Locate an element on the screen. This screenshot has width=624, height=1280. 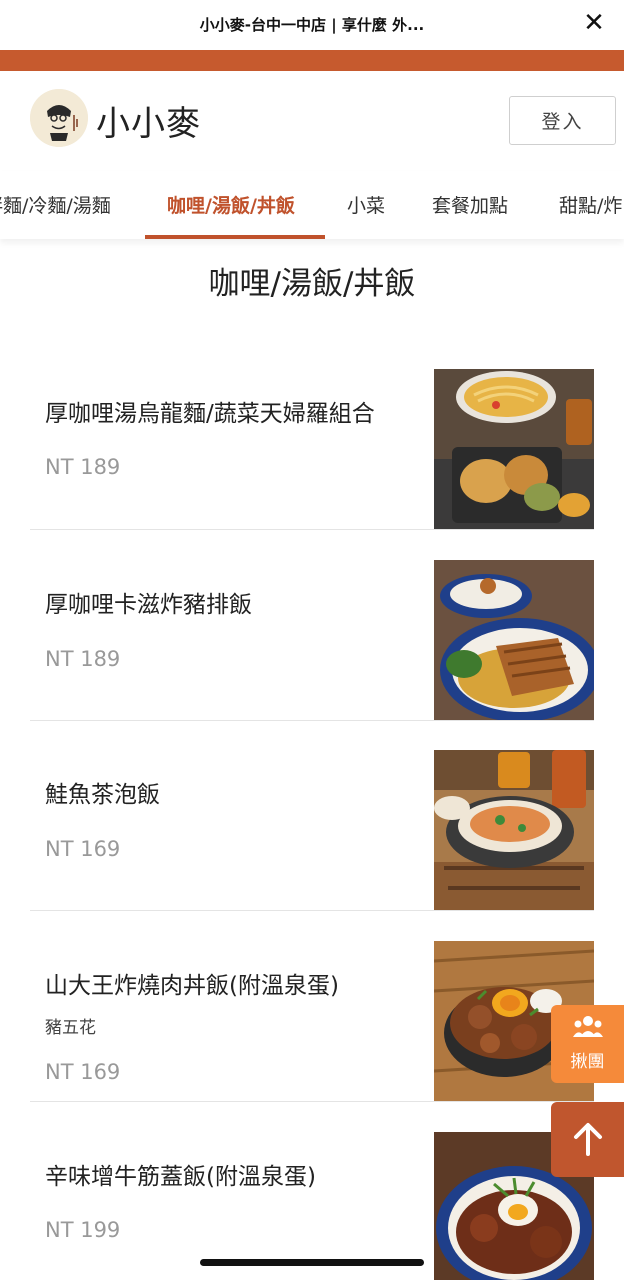
brand-name: 小小麥 is located at coordinates (148, 124).